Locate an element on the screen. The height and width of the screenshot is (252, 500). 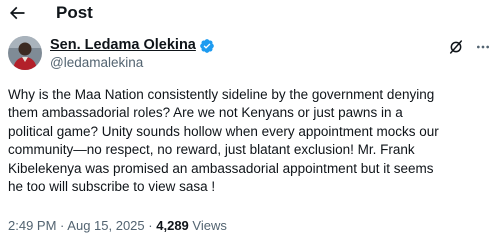
more-horizontal-icon is located at coordinates (483, 47).